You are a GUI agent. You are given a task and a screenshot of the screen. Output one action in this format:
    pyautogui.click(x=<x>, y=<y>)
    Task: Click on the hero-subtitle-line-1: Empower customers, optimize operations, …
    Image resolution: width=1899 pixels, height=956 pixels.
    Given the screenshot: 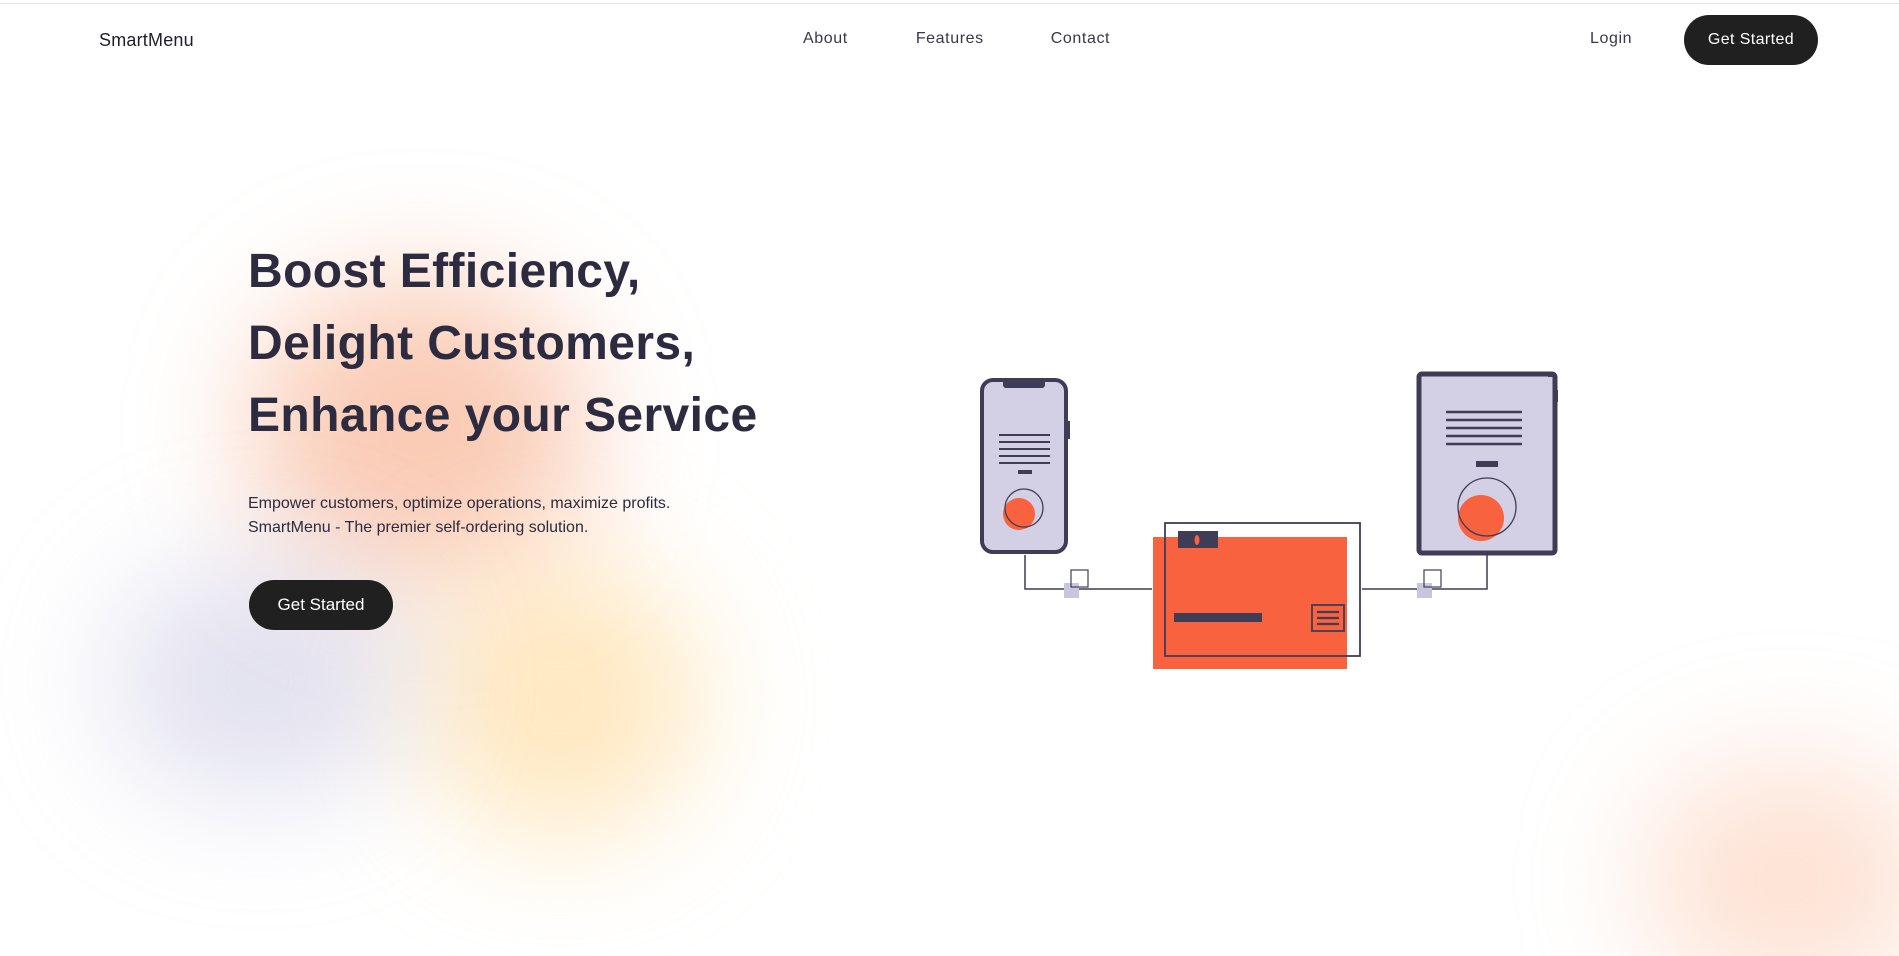 What is the action you would take?
    pyautogui.click(x=459, y=503)
    